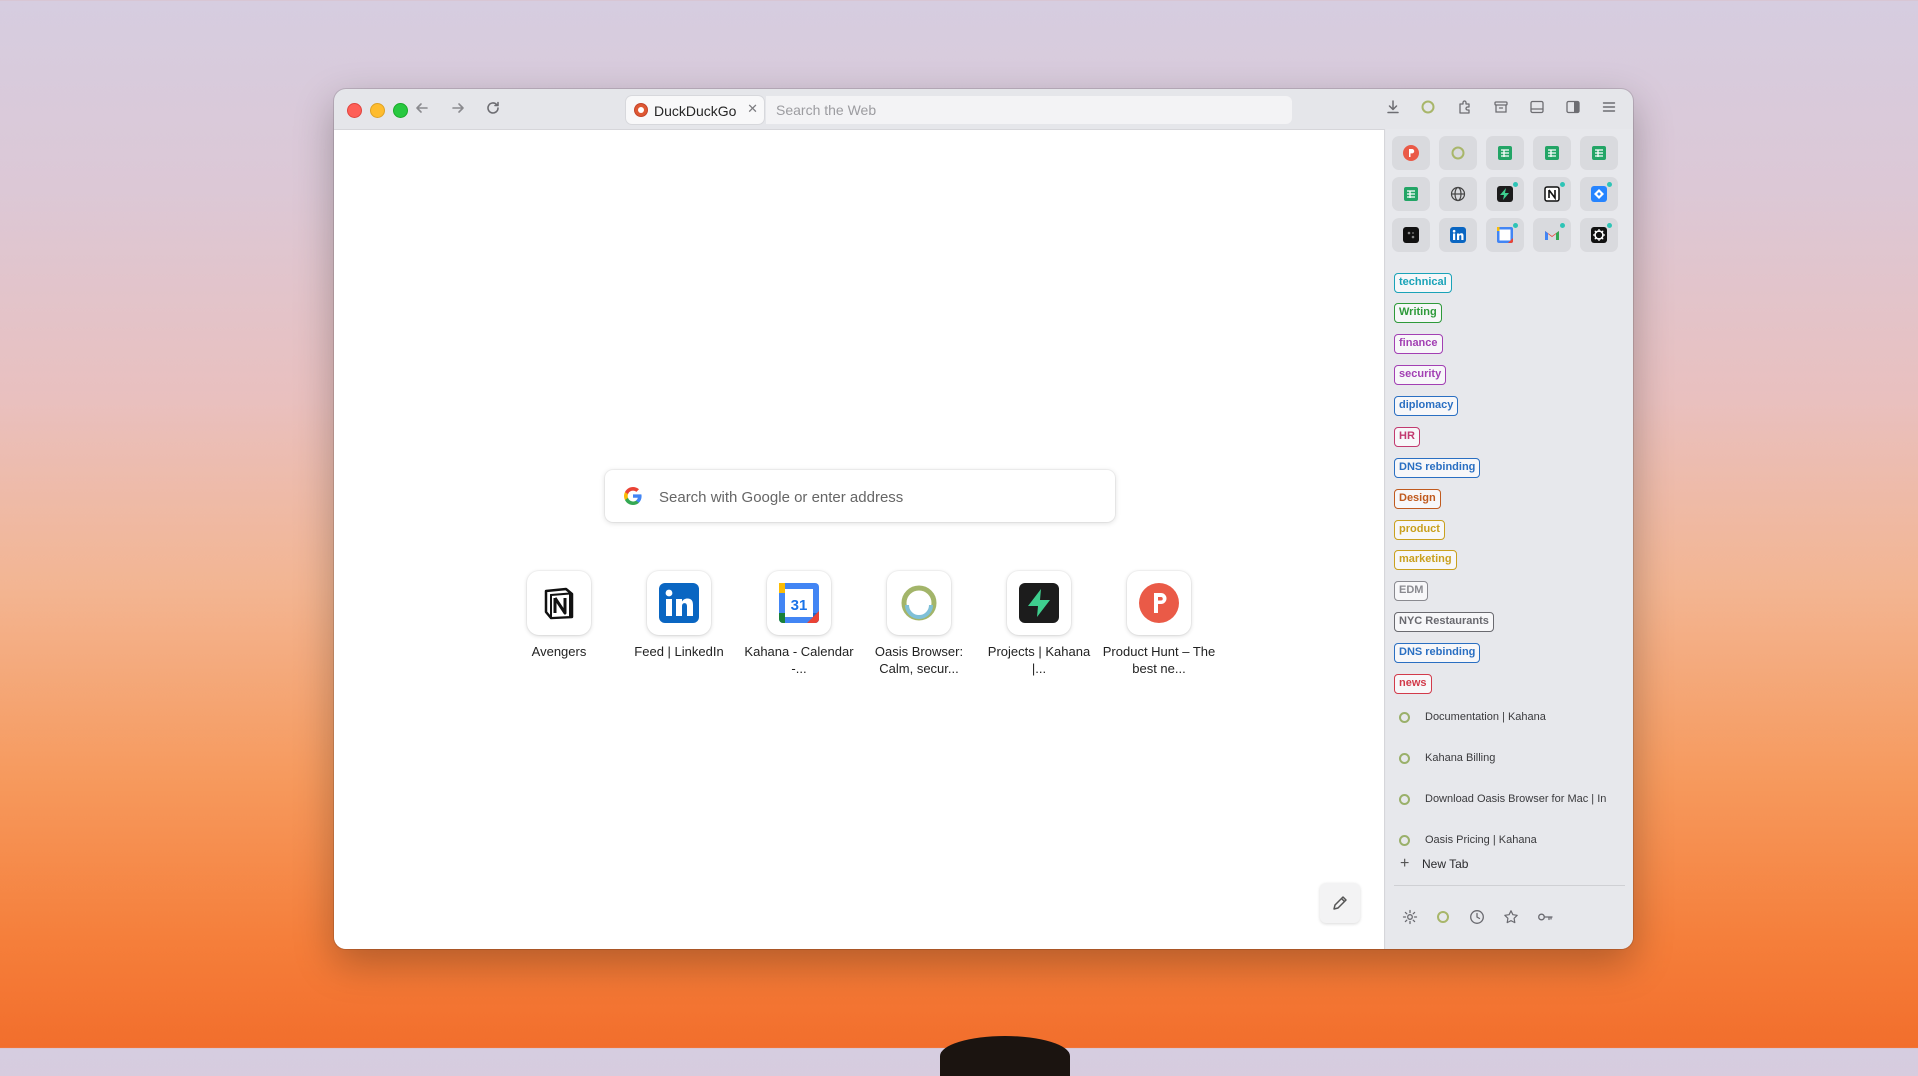 This screenshot has height=1076, width=1918. I want to click on folder-writing: Writing, so click(1418, 313).